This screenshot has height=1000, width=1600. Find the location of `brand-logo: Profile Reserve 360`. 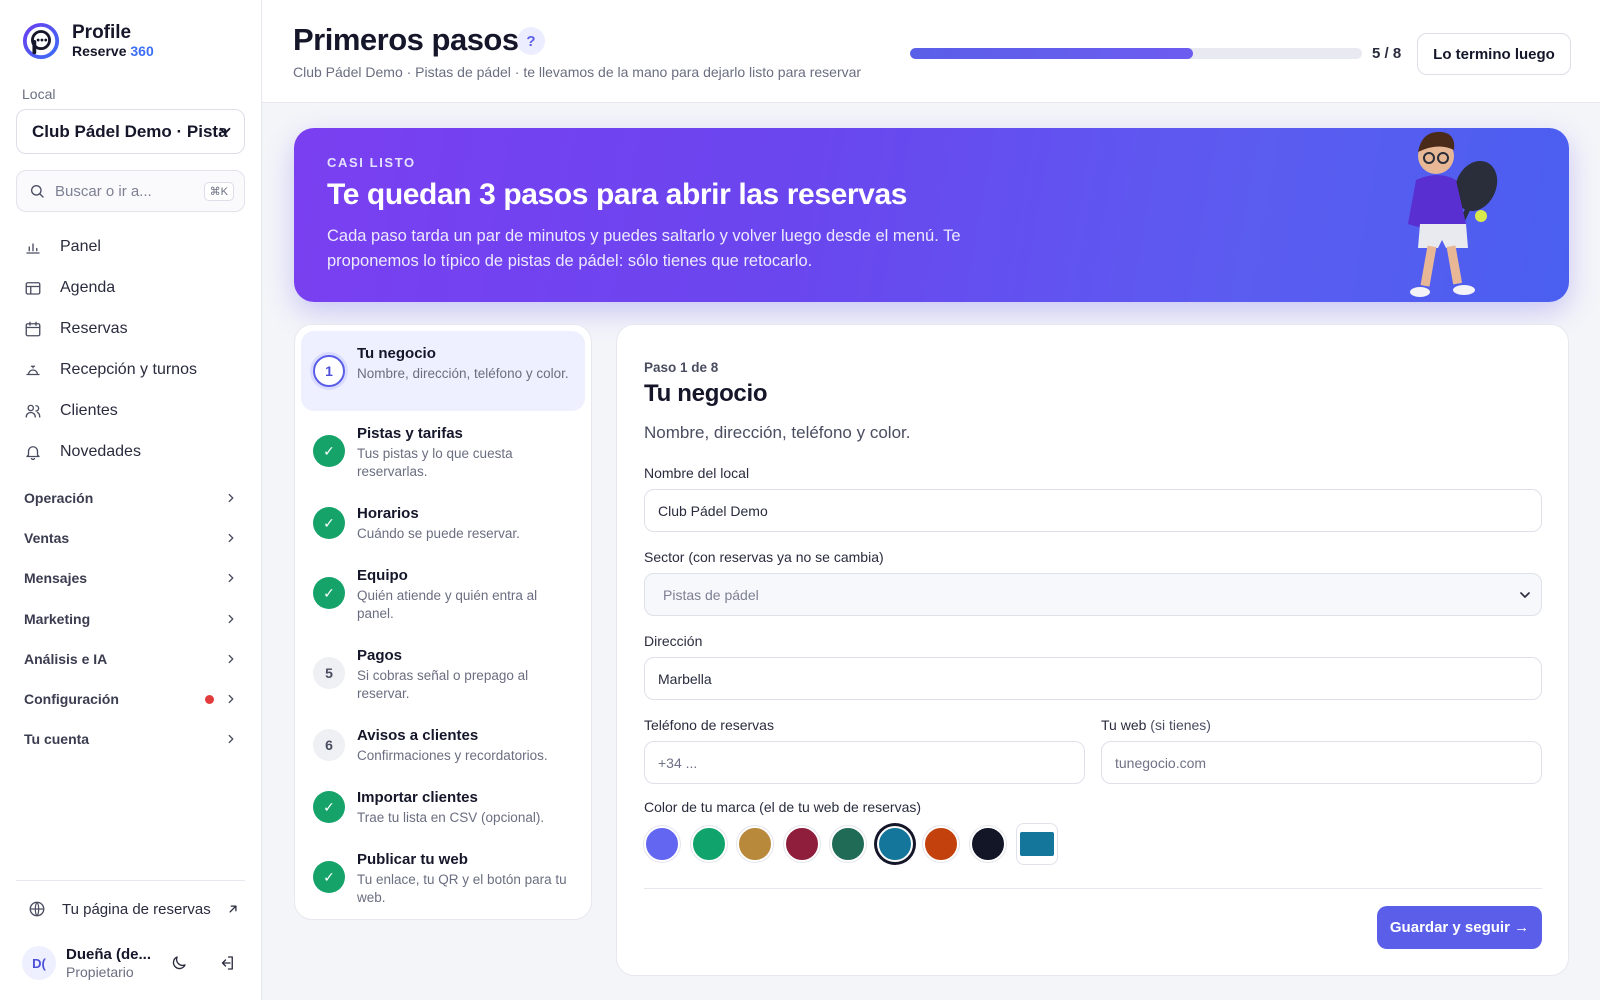

brand-logo: Profile Reserve 360 is located at coordinates (88, 41).